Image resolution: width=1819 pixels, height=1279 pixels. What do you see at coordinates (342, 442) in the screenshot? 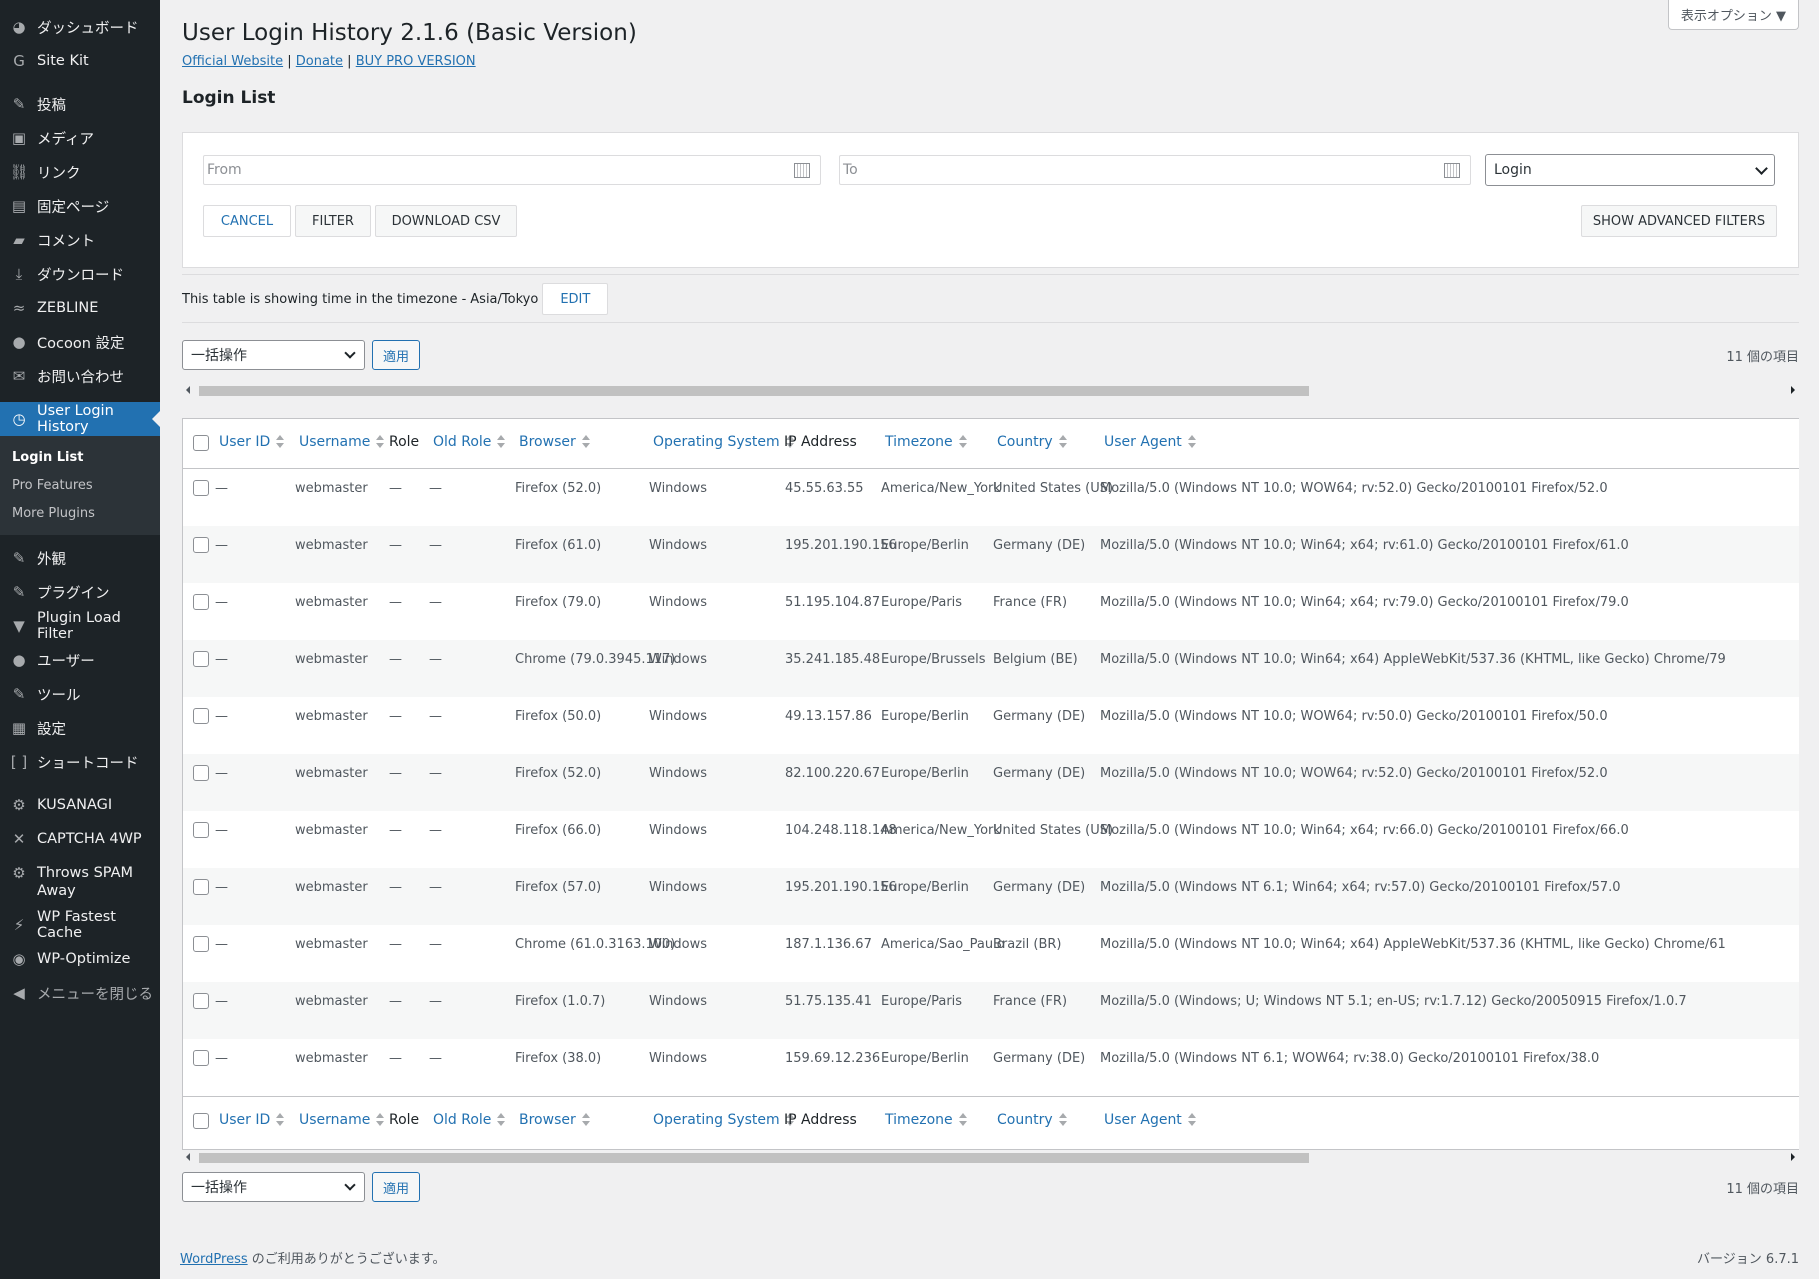
I see `column-username-header: Username` at bounding box center [342, 442].